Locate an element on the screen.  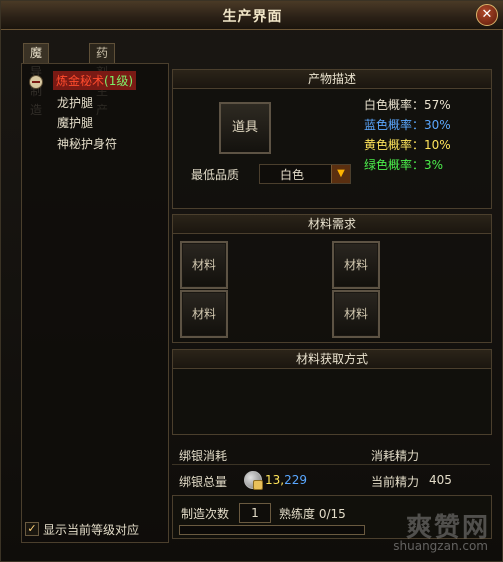
collapse-icon is located at coordinates (36, 82).